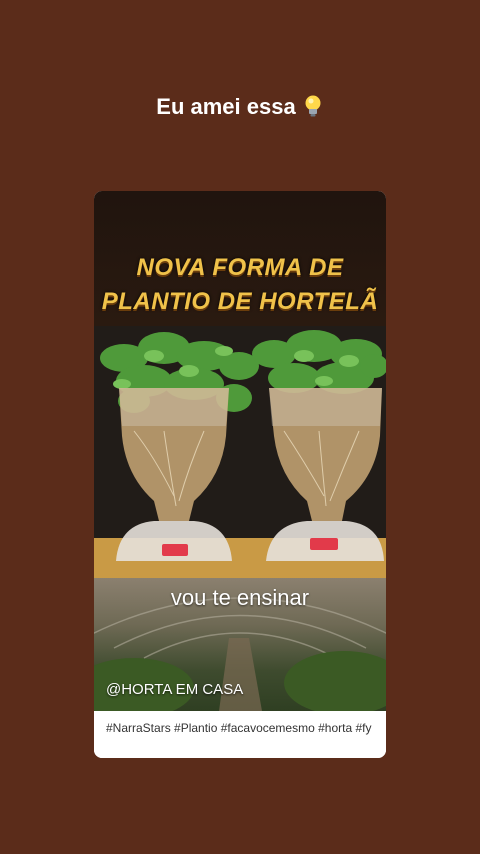  What do you see at coordinates (313, 106) in the screenshot?
I see `light-bulb-icon` at bounding box center [313, 106].